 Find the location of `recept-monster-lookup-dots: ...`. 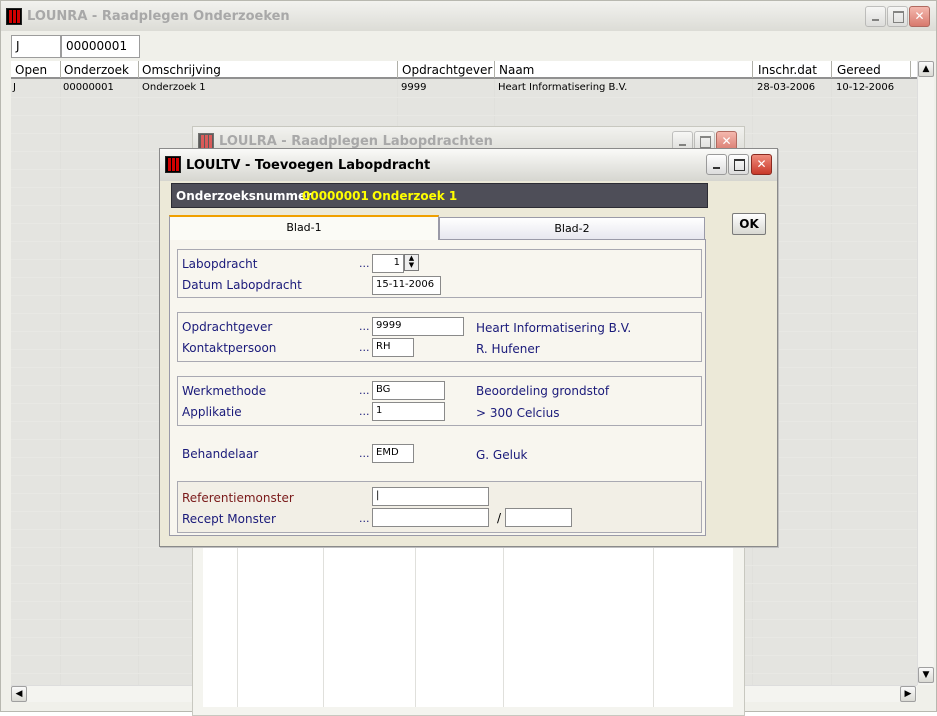

recept-monster-lookup-dots: ... is located at coordinates (364, 518).